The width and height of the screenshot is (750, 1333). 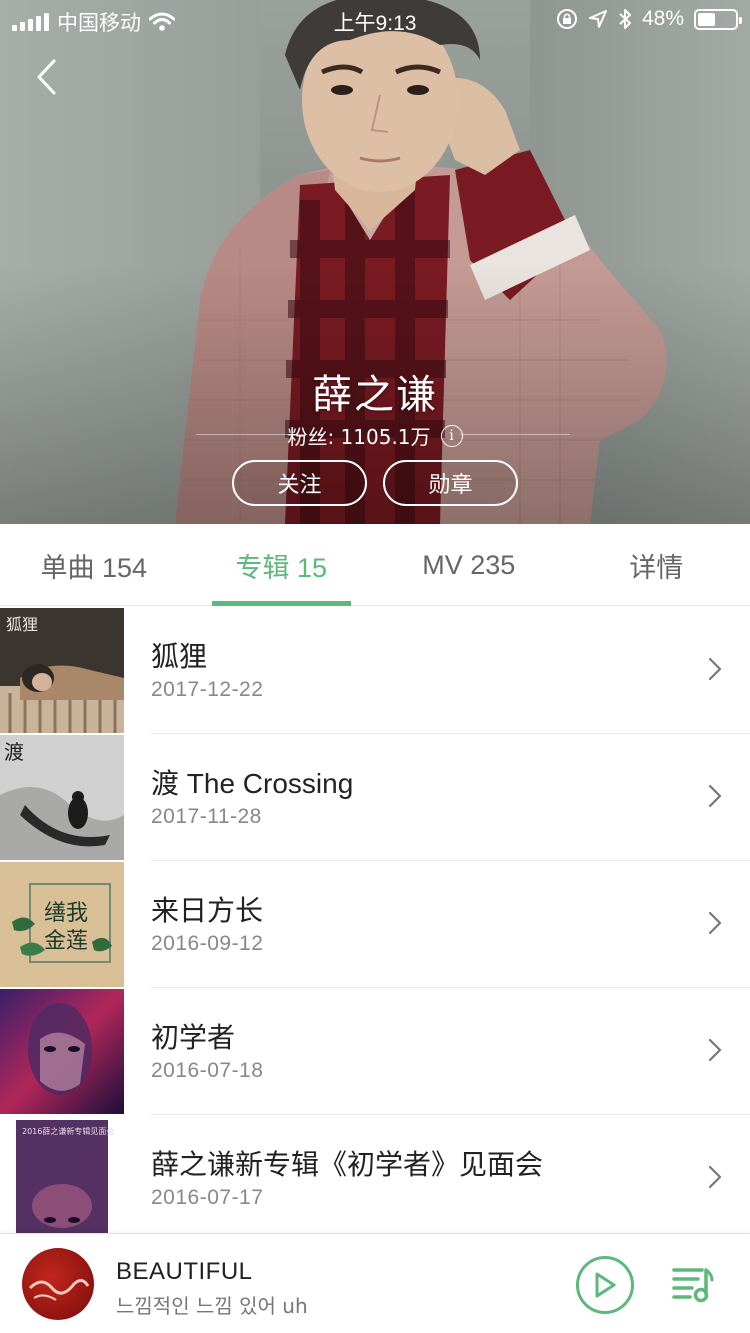 What do you see at coordinates (450, 1051) in the screenshot?
I see `album-info: 初学者 2016-07-18` at bounding box center [450, 1051].